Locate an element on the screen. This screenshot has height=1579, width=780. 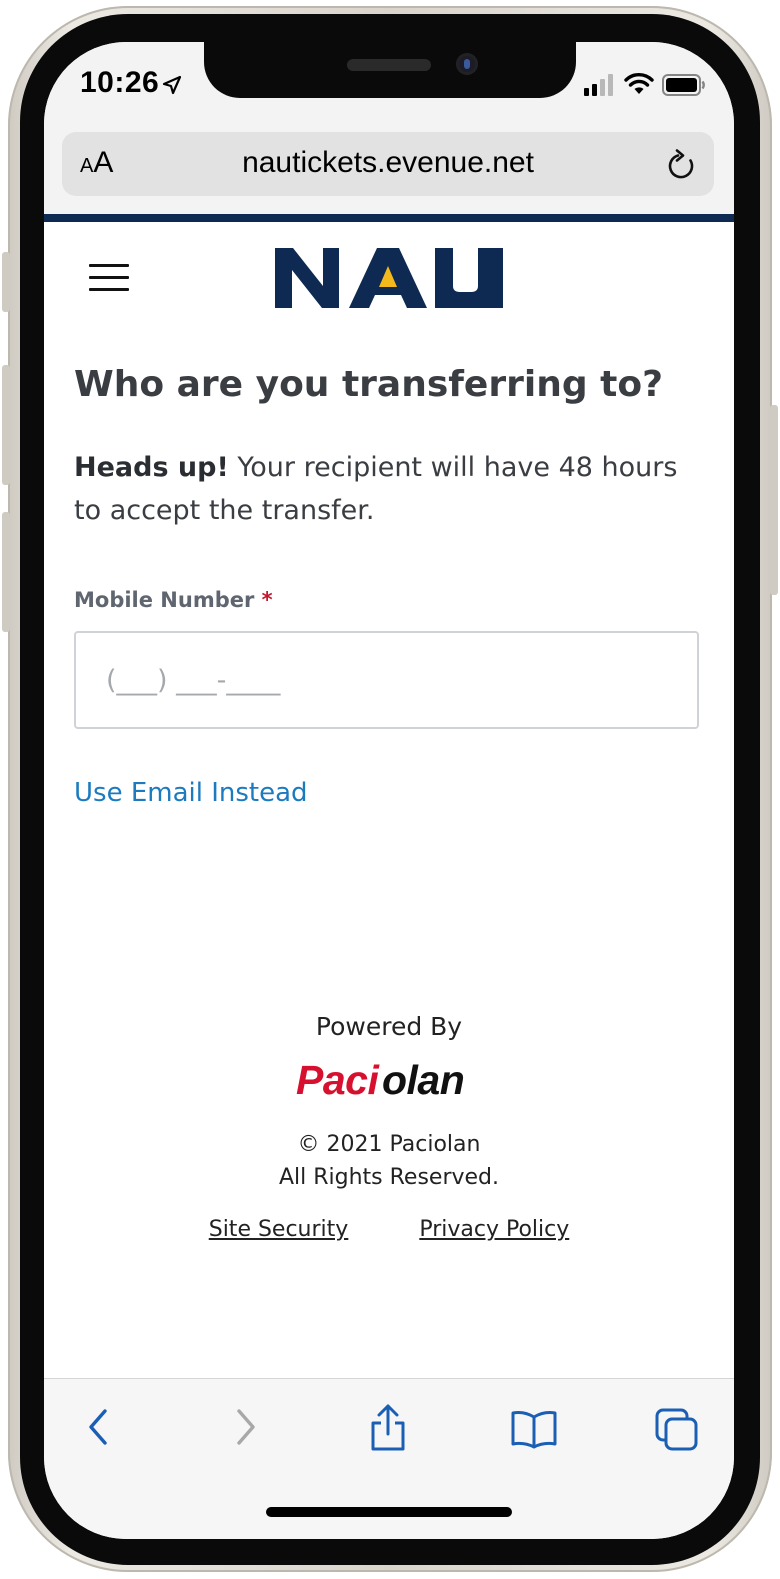
required-indicator: * is located at coordinates (267, 600).